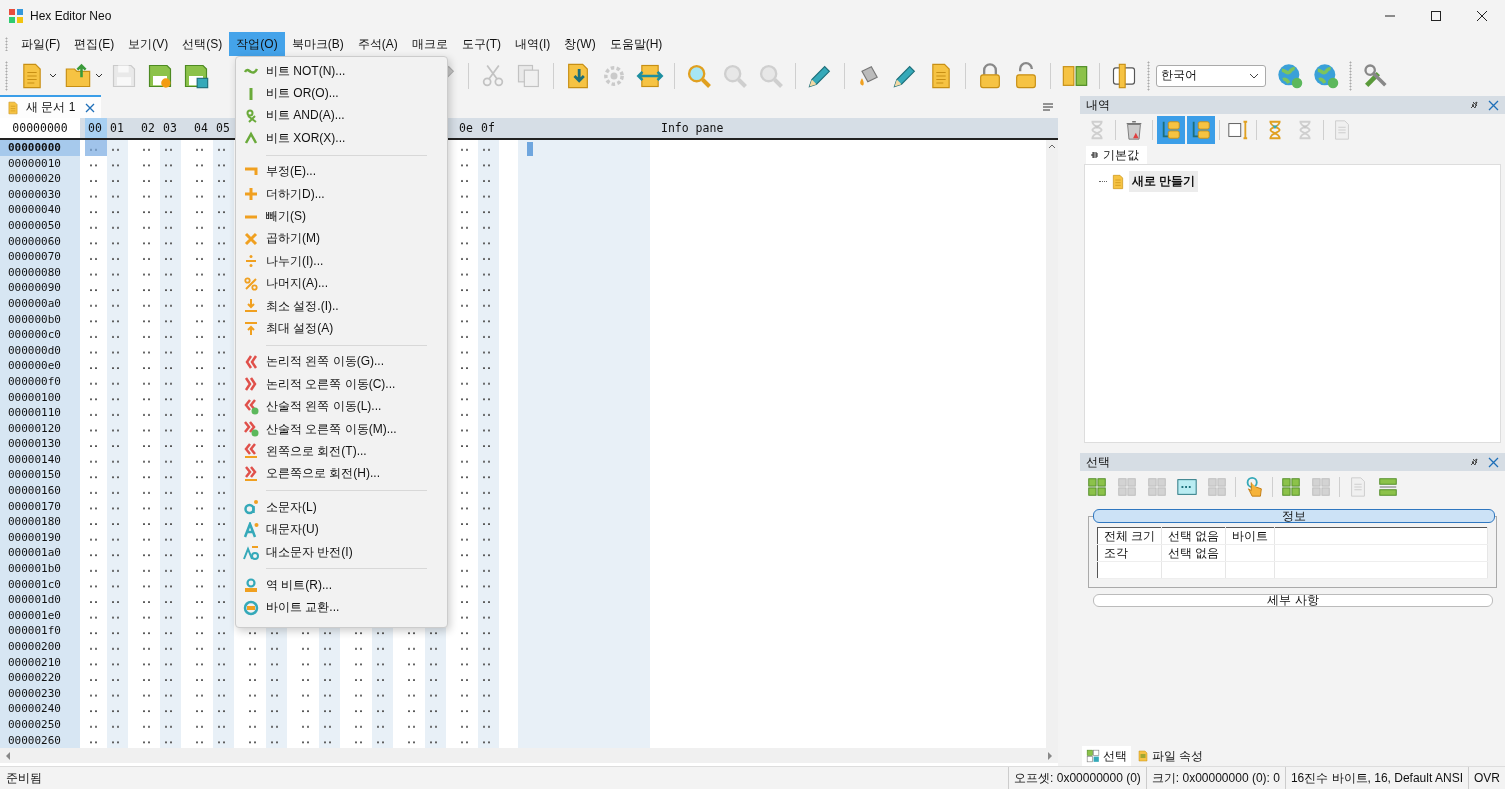 This screenshot has height=789, width=1505. Describe the element at coordinates (34, 647) in the screenshot. I see `row-offset: 00000200` at that location.